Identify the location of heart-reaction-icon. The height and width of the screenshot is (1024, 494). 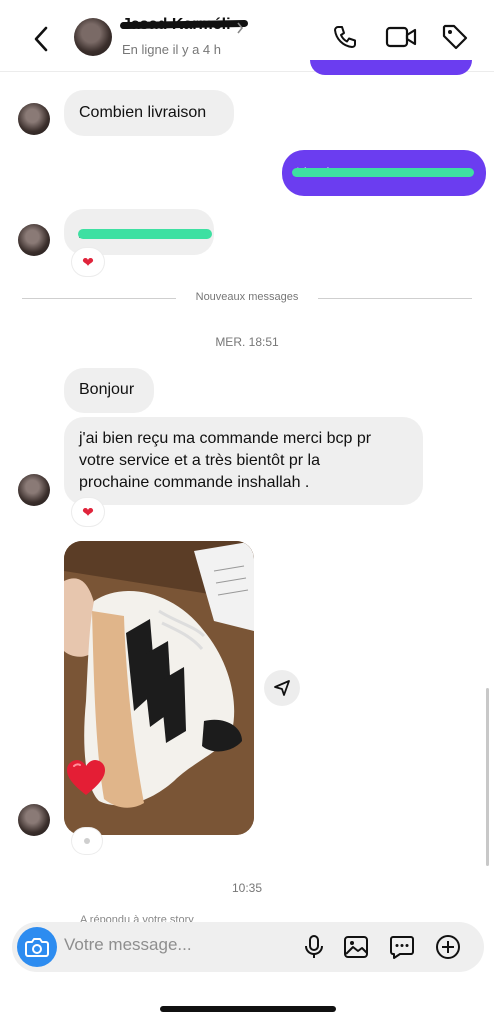
(86, 777).